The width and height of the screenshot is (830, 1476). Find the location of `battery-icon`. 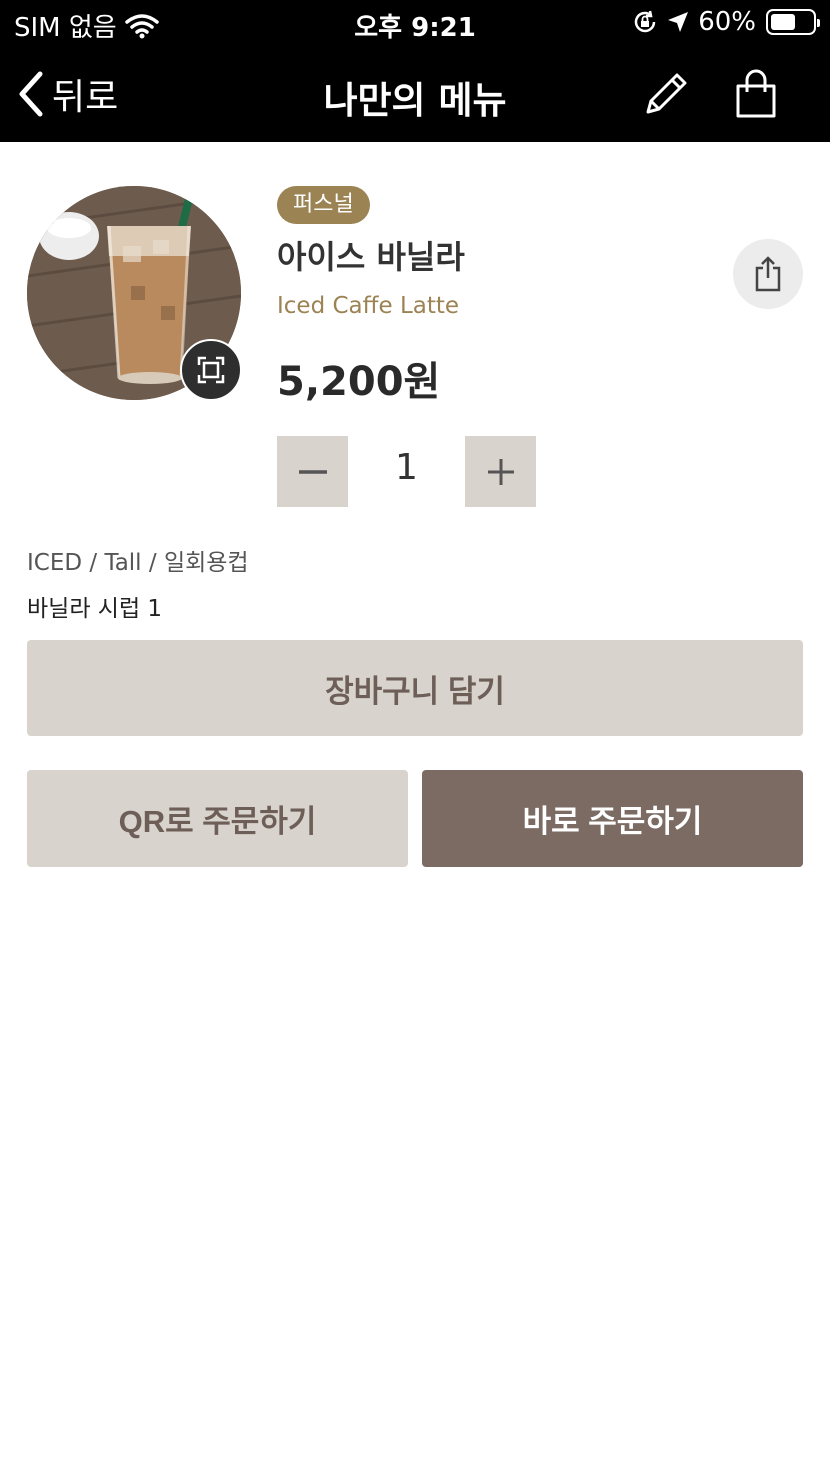

battery-icon is located at coordinates (793, 22).